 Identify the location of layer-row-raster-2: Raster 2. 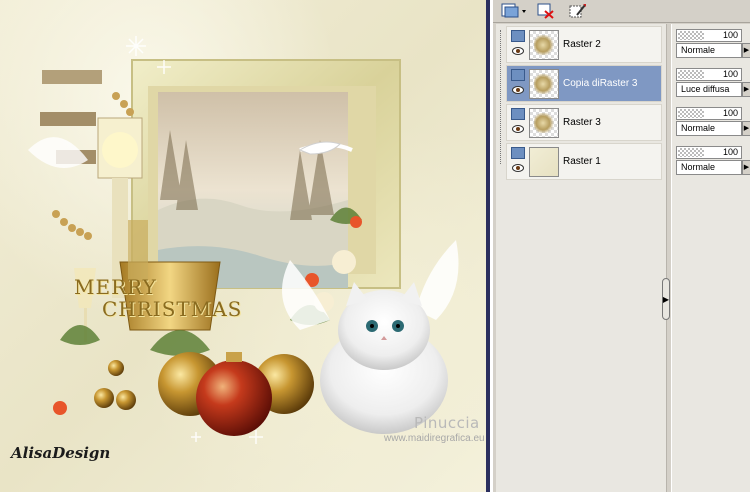
(584, 44).